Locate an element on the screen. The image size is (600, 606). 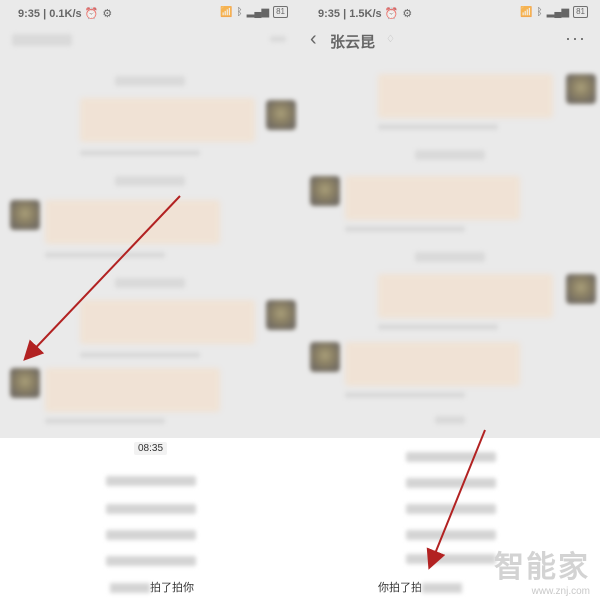
watermark-brand: 智能家 is located at coordinates (542, 567).